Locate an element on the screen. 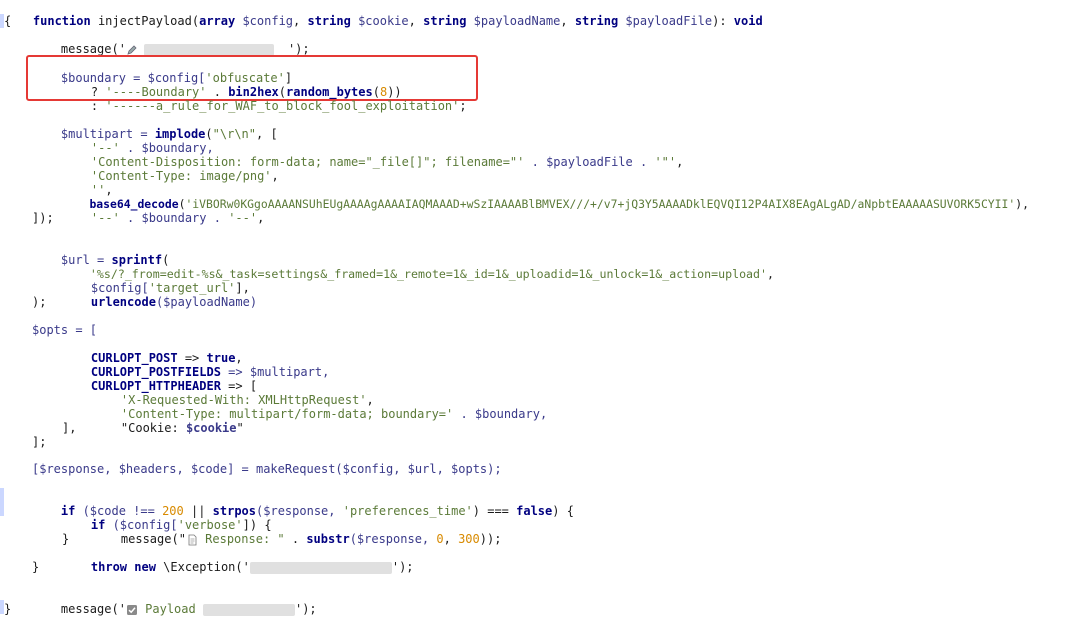  code-line-31: if ($config['verbose']) { is located at coordinates (136, 518).